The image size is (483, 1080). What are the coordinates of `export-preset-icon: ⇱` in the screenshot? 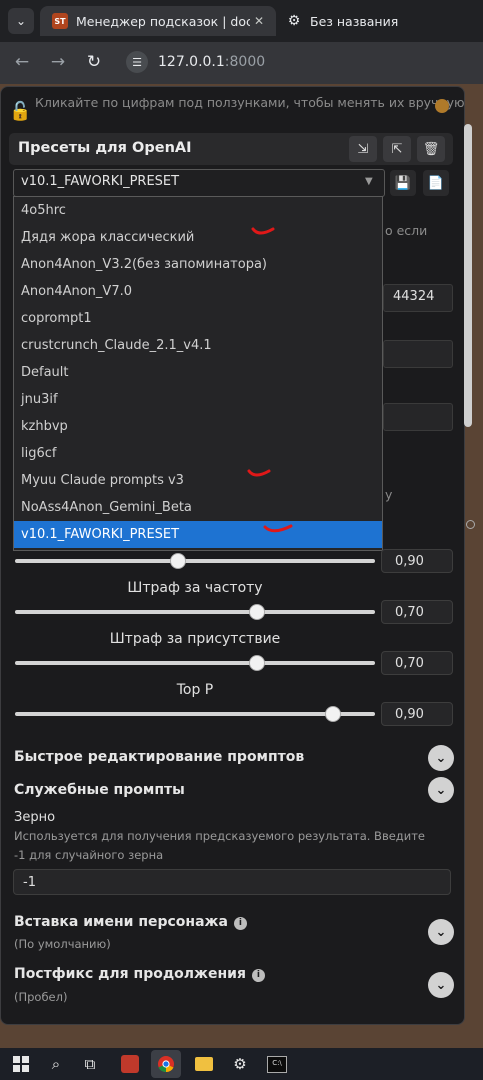 It's located at (397, 149).